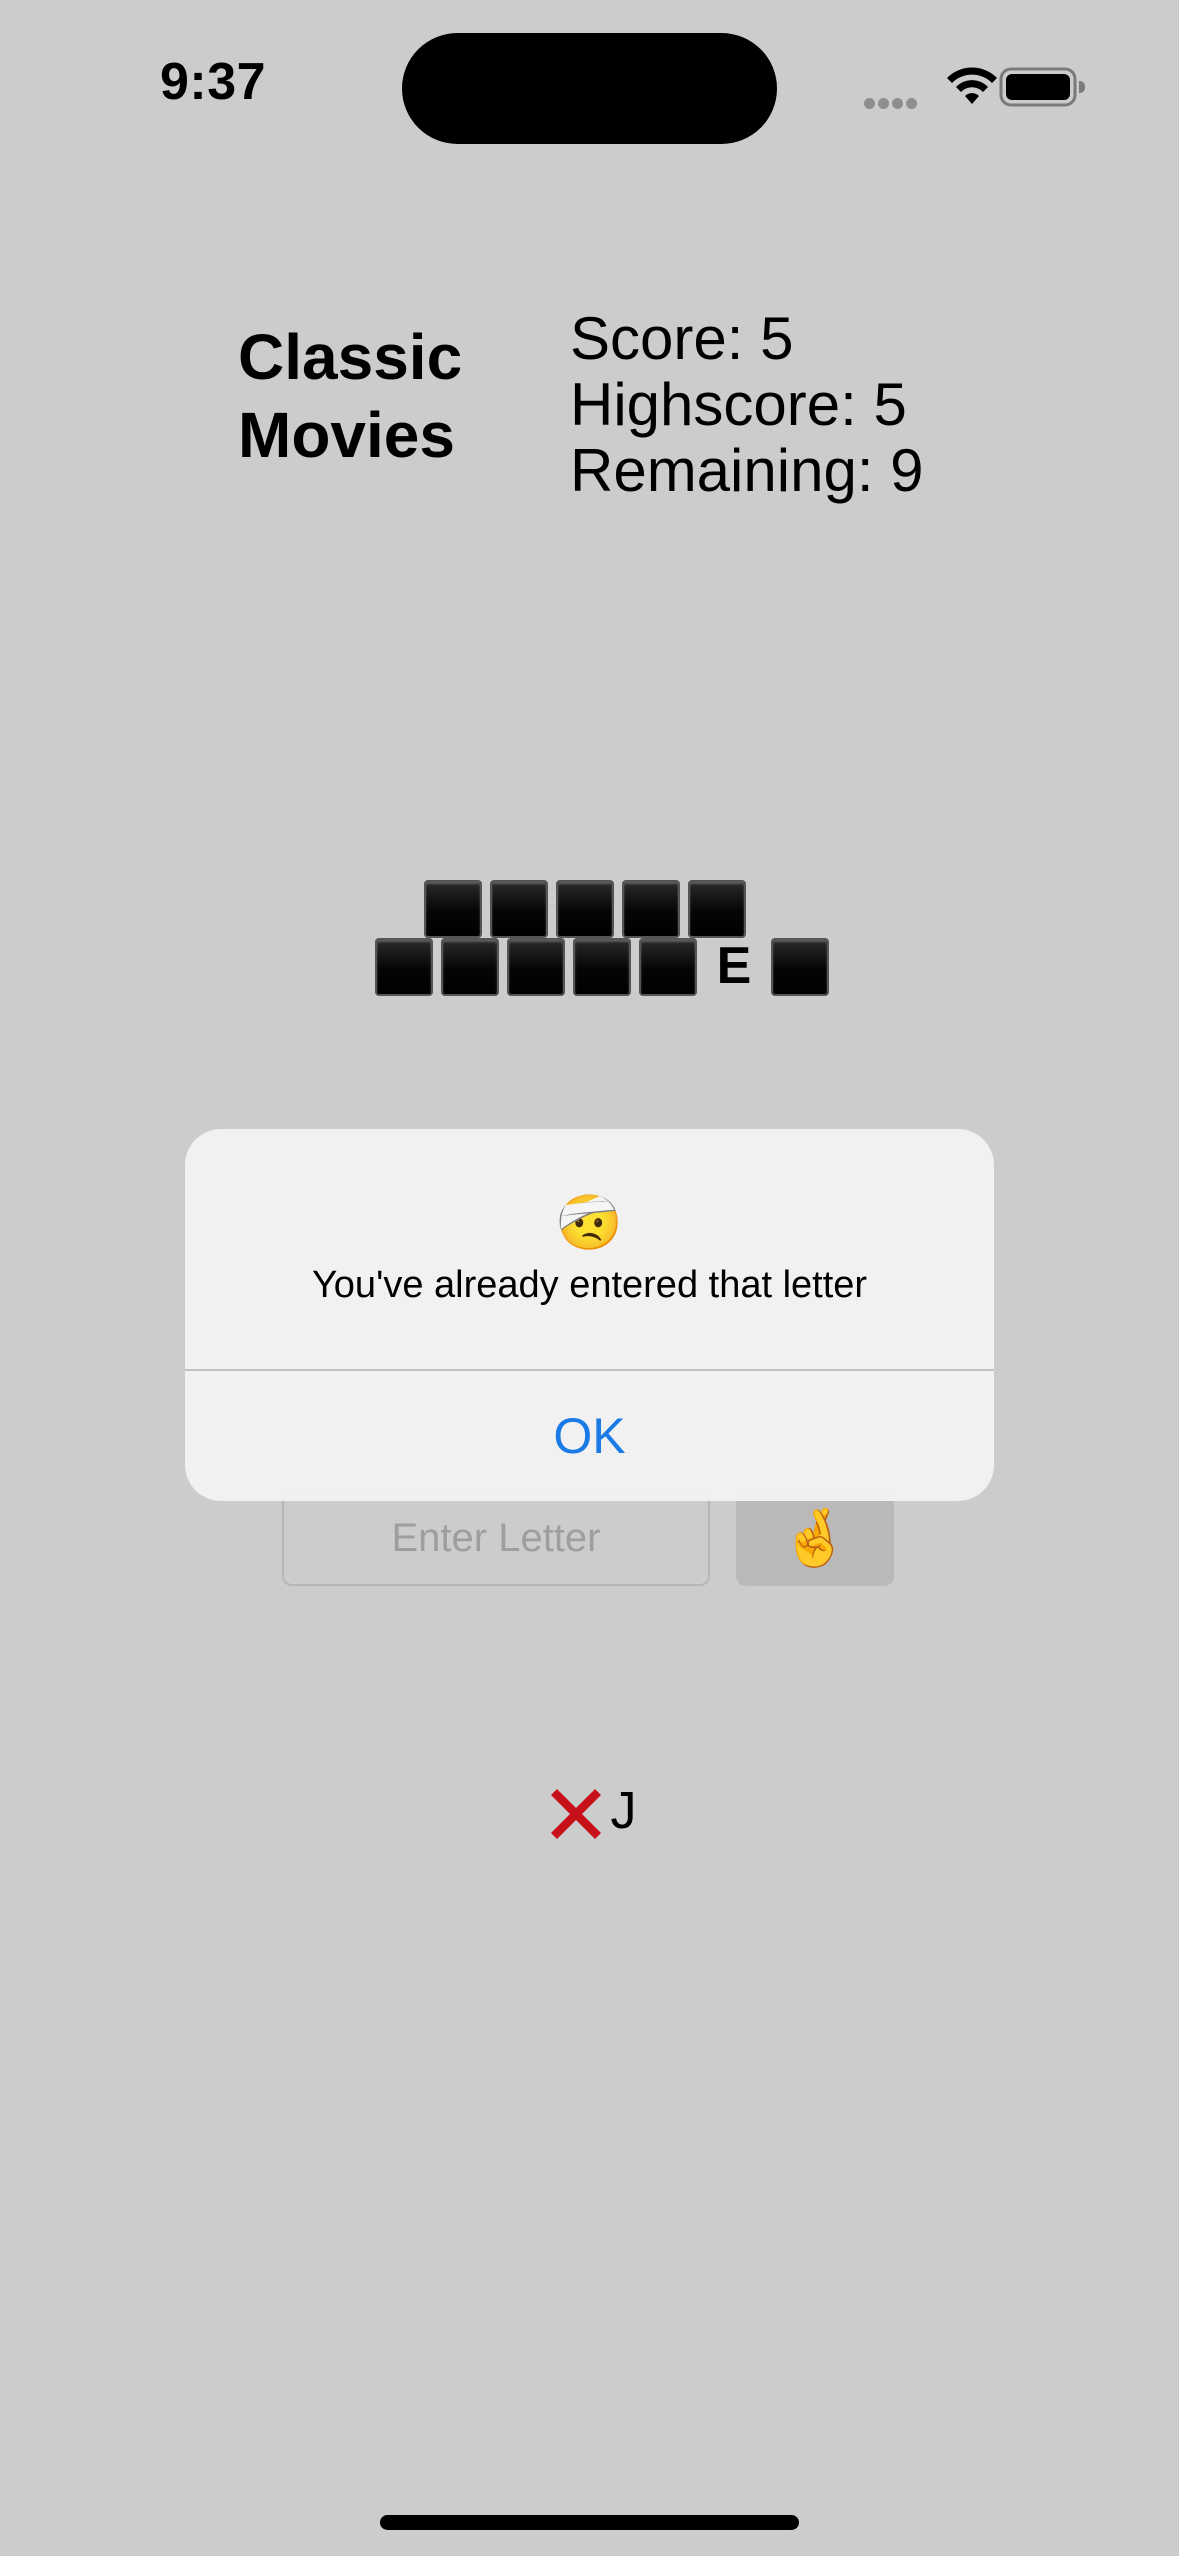 This screenshot has height=2556, width=1179. Describe the element at coordinates (589, 2522) in the screenshot. I see `home-indicator` at that location.